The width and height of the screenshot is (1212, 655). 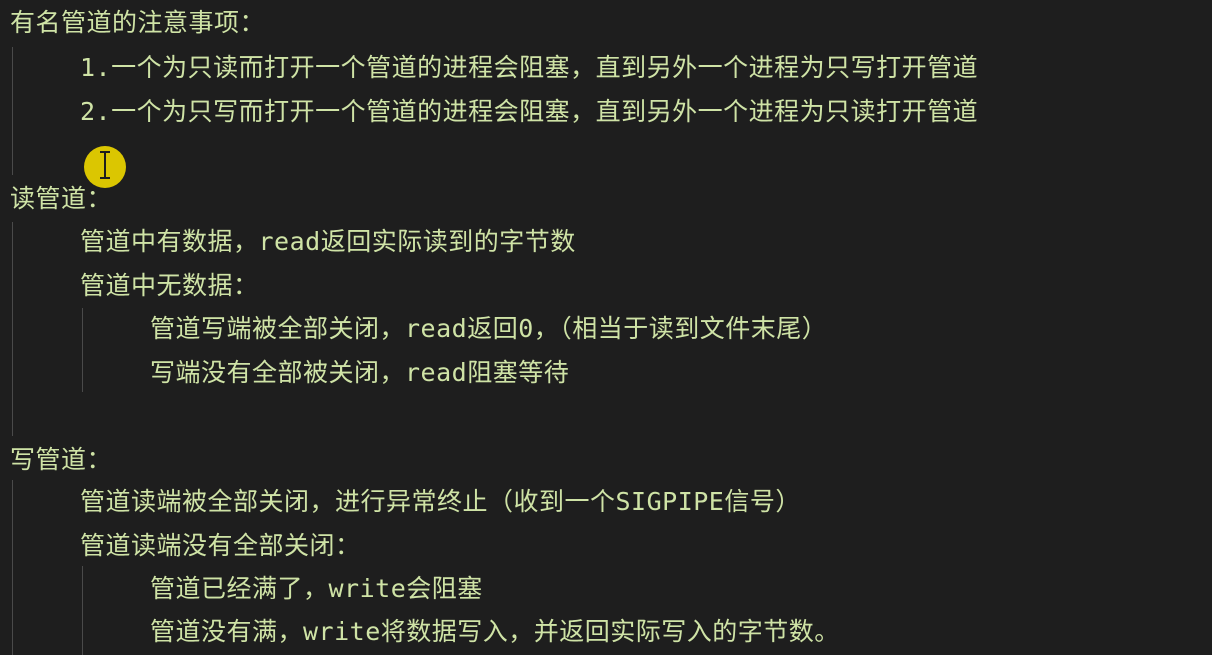 I want to click on editor-line: 管道中无数据：, so click(x=606, y=285).